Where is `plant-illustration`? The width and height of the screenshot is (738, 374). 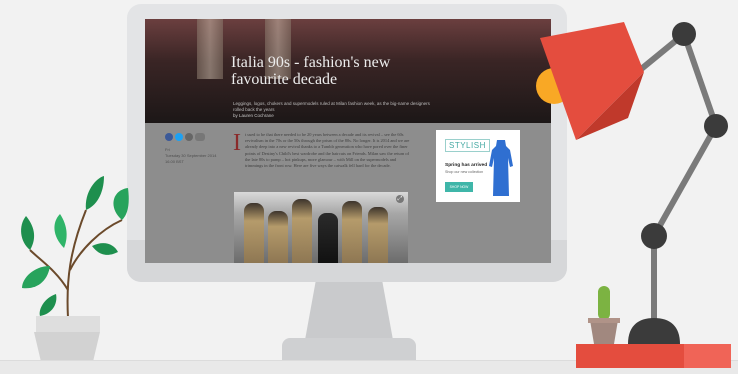
plant-illustration is located at coordinates (75, 247).